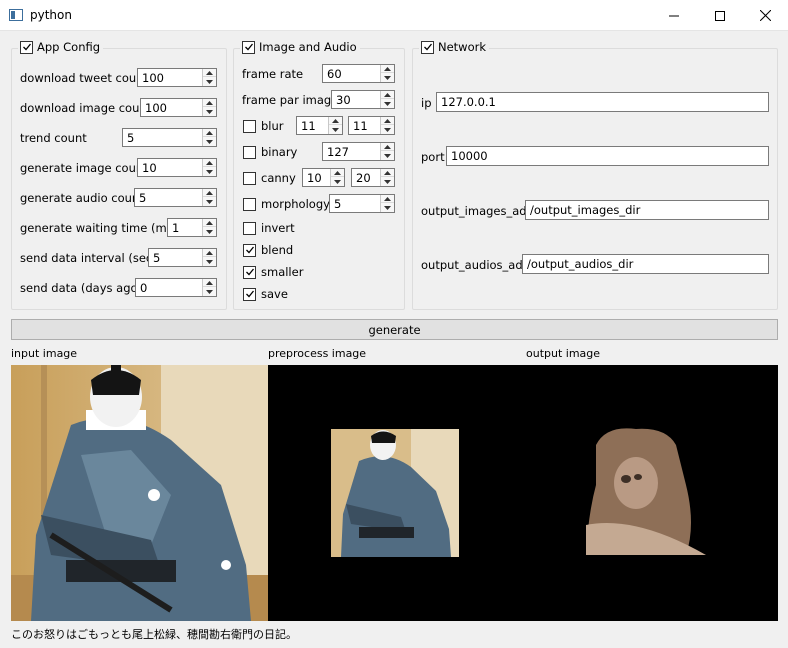 The height and width of the screenshot is (648, 788). What do you see at coordinates (81, 288) in the screenshot?
I see `send-data-days-ago-label: send data (days ago)` at bounding box center [81, 288].